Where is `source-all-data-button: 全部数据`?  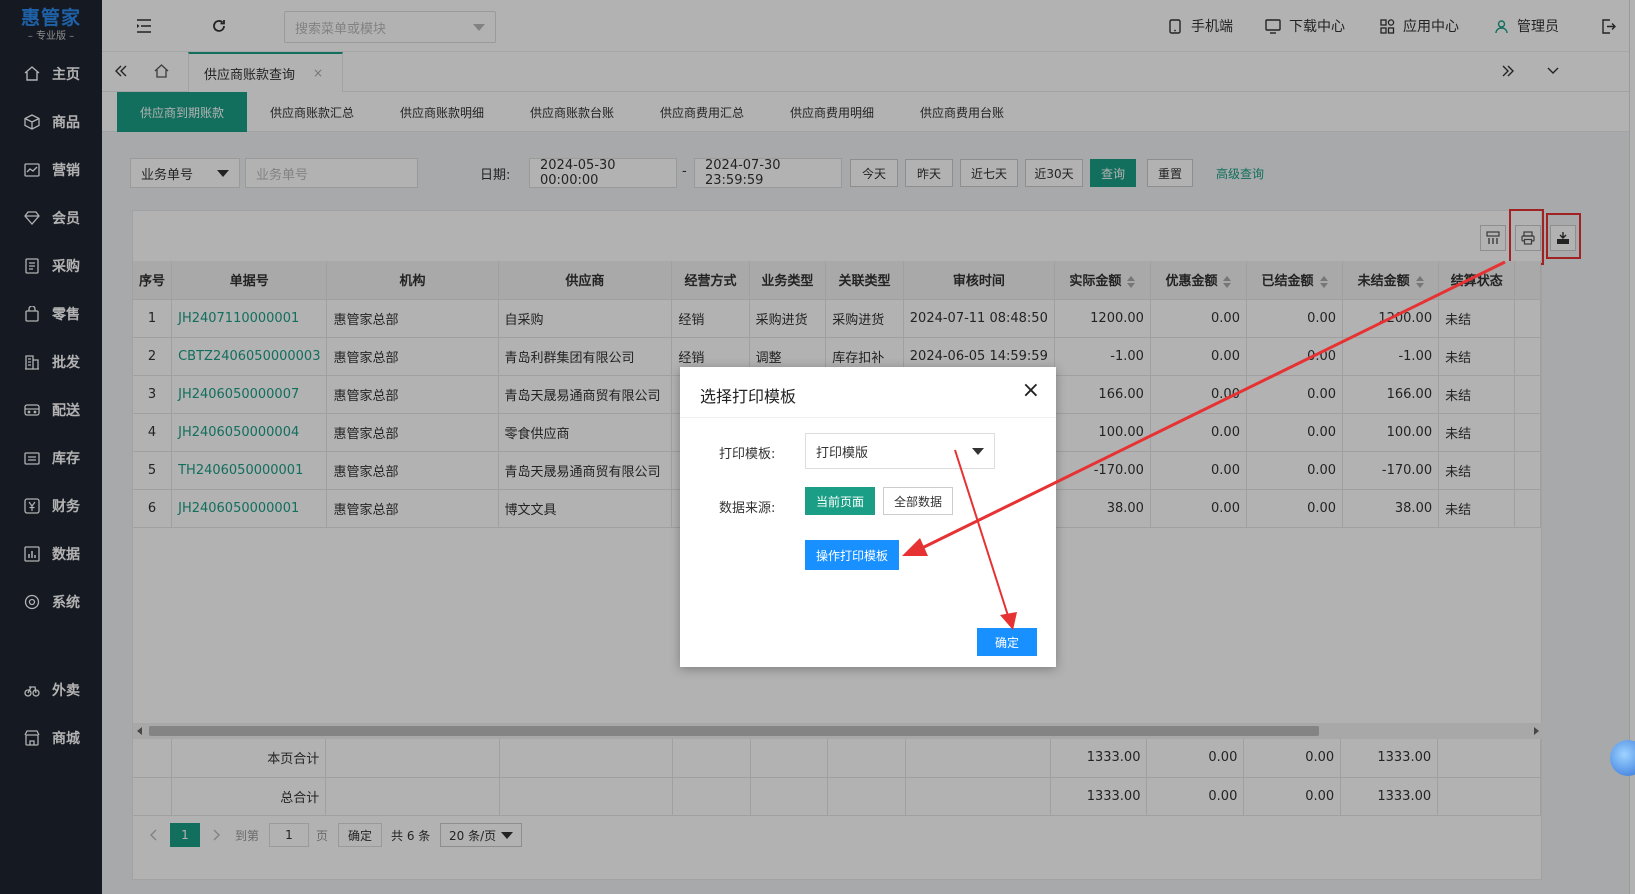
source-all-data-button: 全部数据 is located at coordinates (918, 501).